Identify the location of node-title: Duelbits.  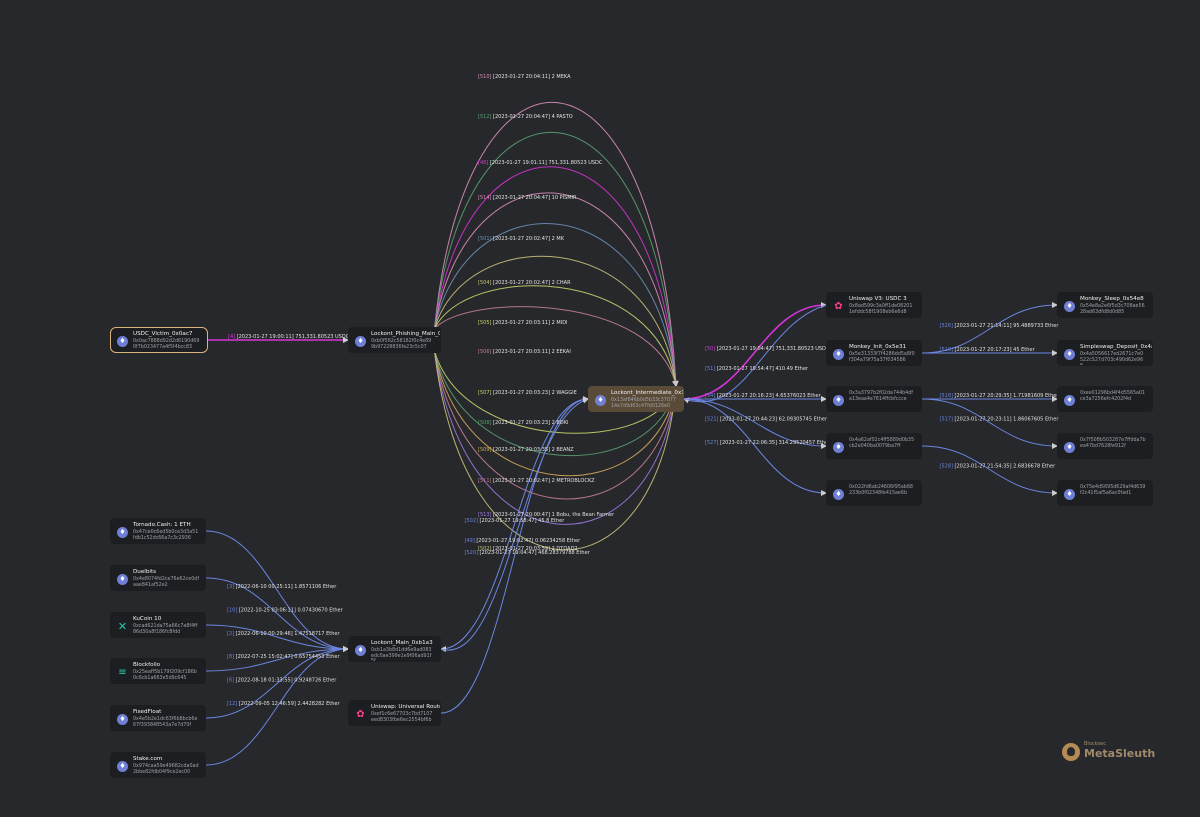
(145, 572).